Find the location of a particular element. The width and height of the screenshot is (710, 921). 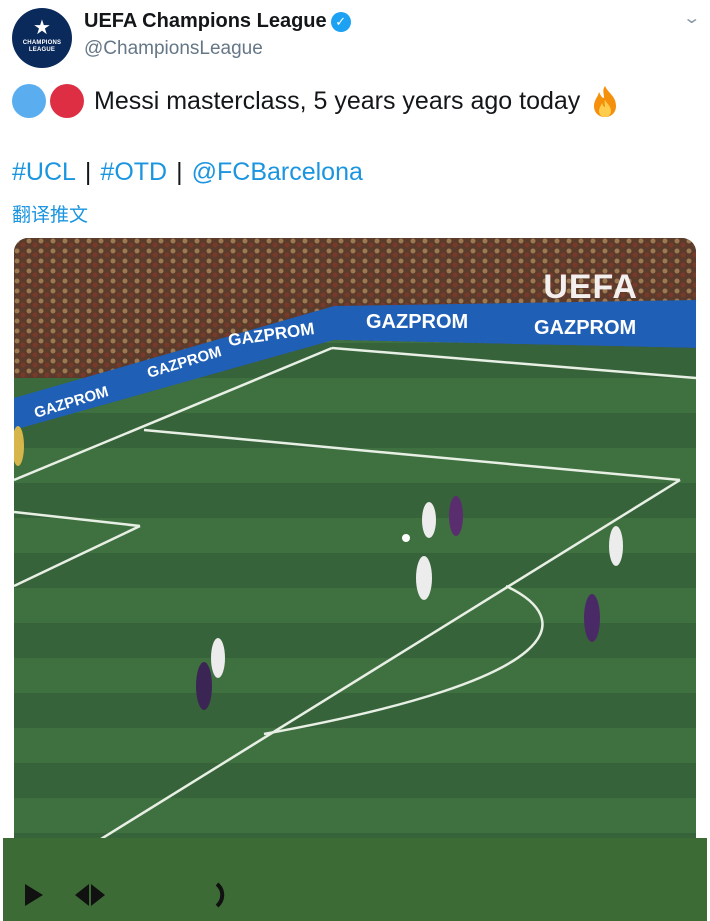

uefa-watermark: UEFA is located at coordinates (590, 287).